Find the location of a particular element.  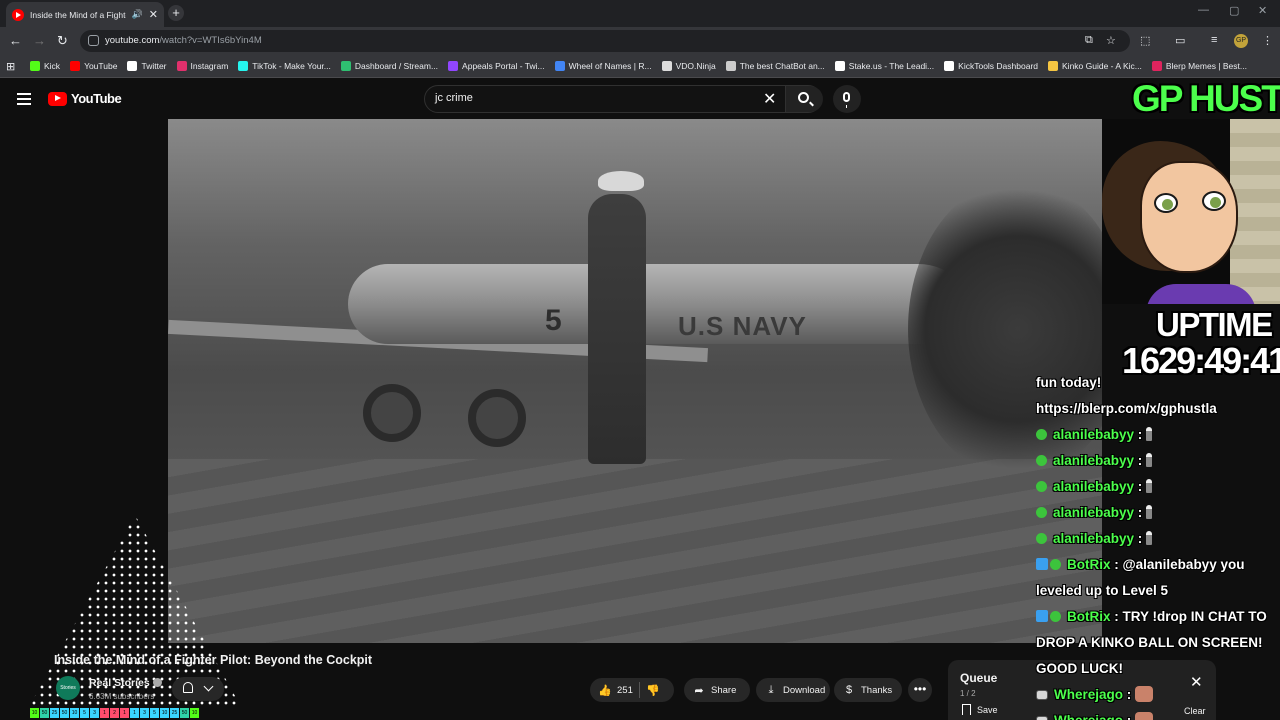

share-button: ➦ Share is located at coordinates (717, 690).